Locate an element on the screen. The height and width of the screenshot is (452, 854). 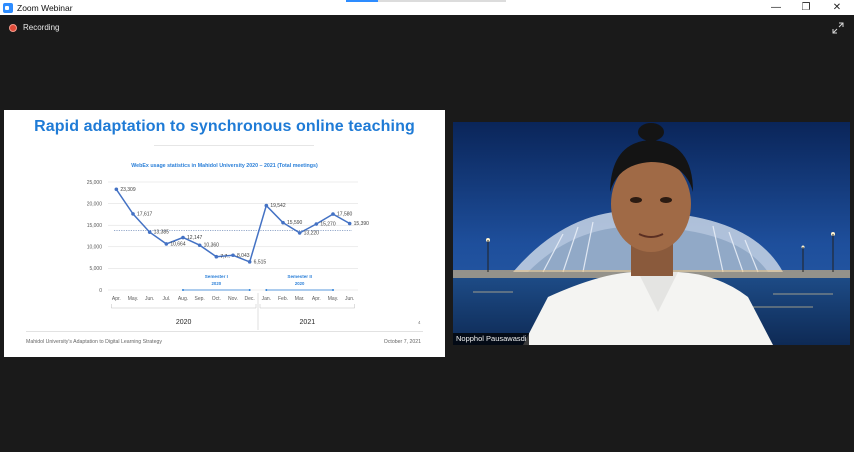
x-tick-label: Dec. is located at coordinates (250, 299).